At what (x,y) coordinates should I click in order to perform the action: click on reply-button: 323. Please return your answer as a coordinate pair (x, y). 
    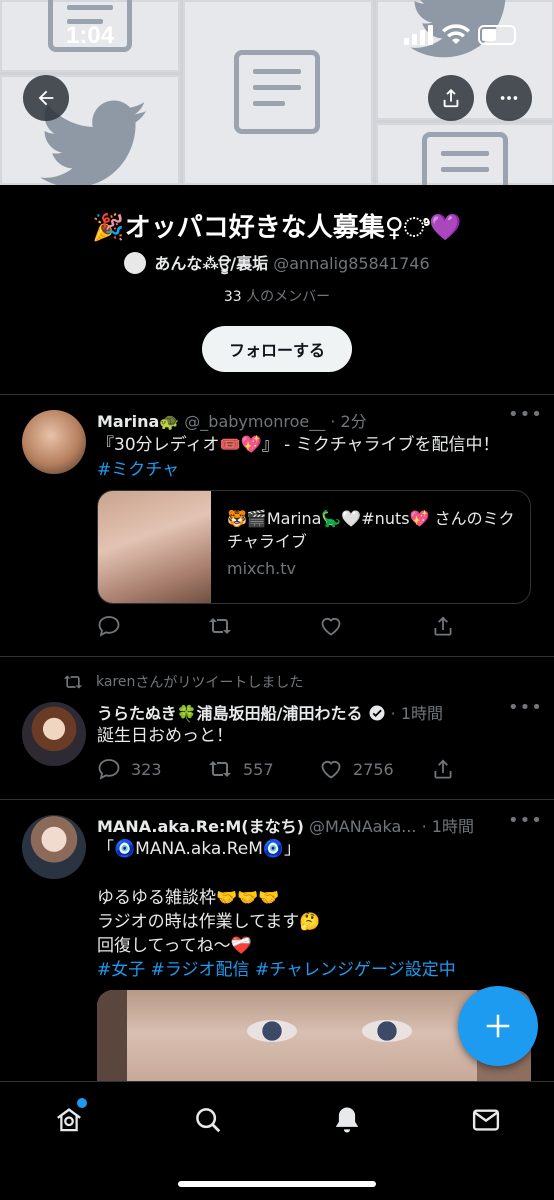
    Looking at the image, I should click on (129, 769).